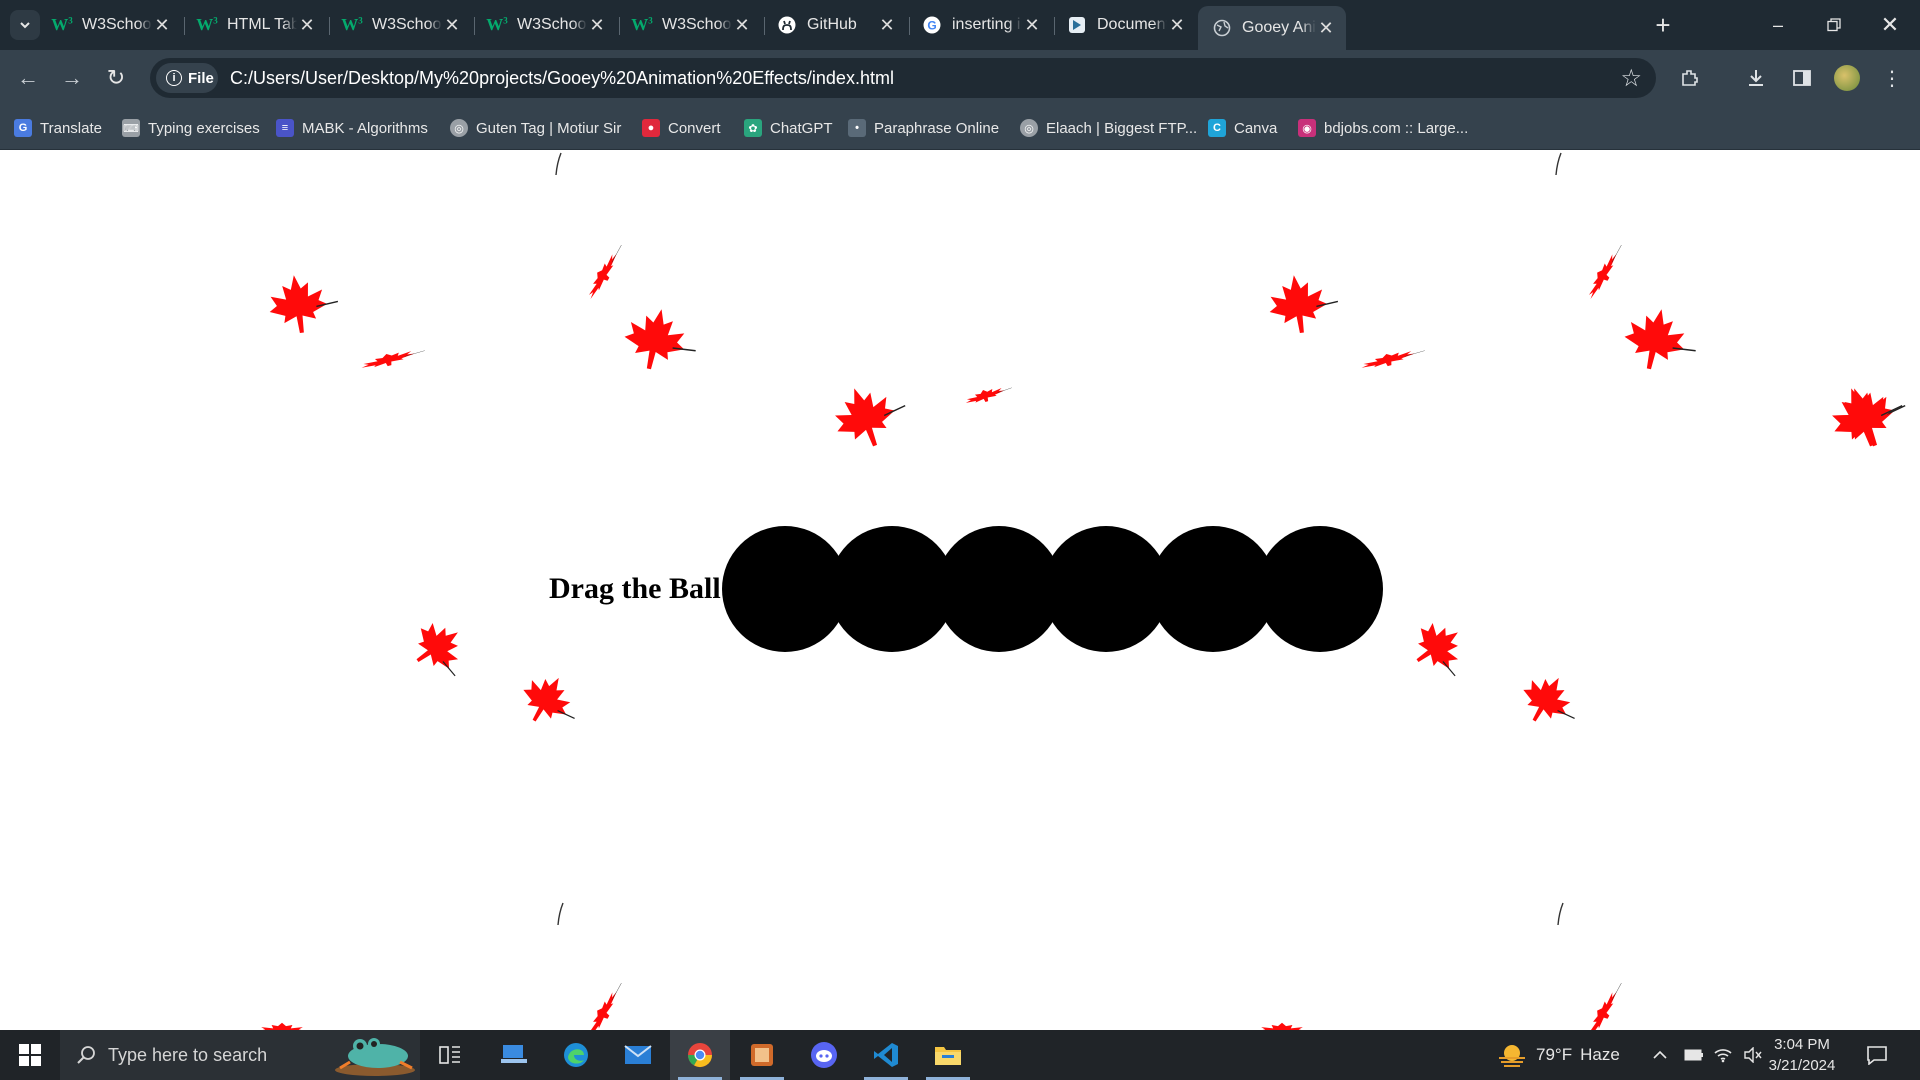 The image size is (1920, 1080). Describe the element at coordinates (117, 24) in the screenshot. I see `tab-title: W3Schools H` at that location.